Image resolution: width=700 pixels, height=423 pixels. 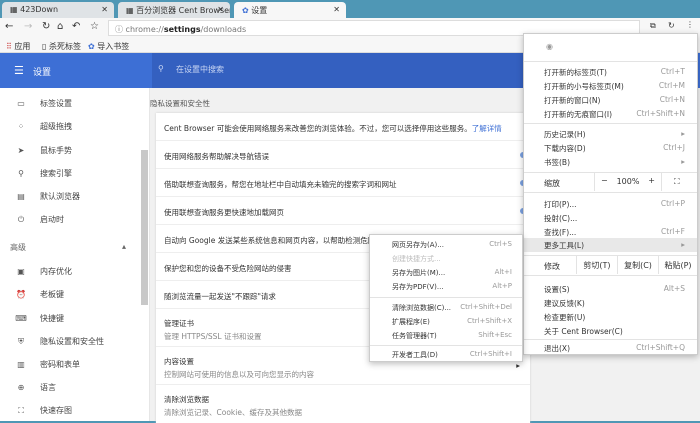 I want to click on copy-button: 复制(C), so click(x=637, y=265).